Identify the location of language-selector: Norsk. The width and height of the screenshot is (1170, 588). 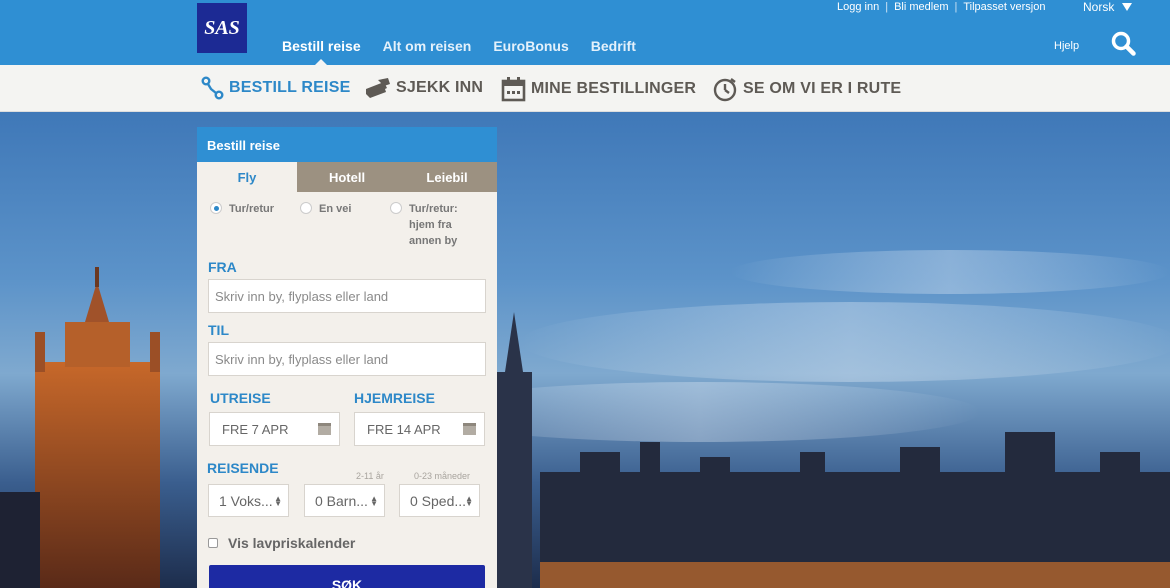
(1108, 7).